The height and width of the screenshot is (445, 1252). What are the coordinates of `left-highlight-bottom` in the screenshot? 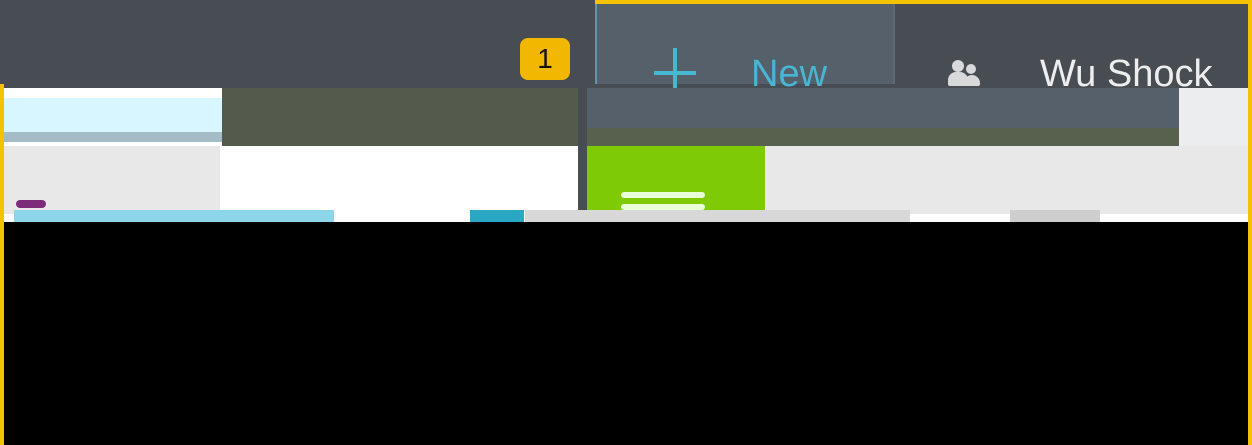 It's located at (113, 137).